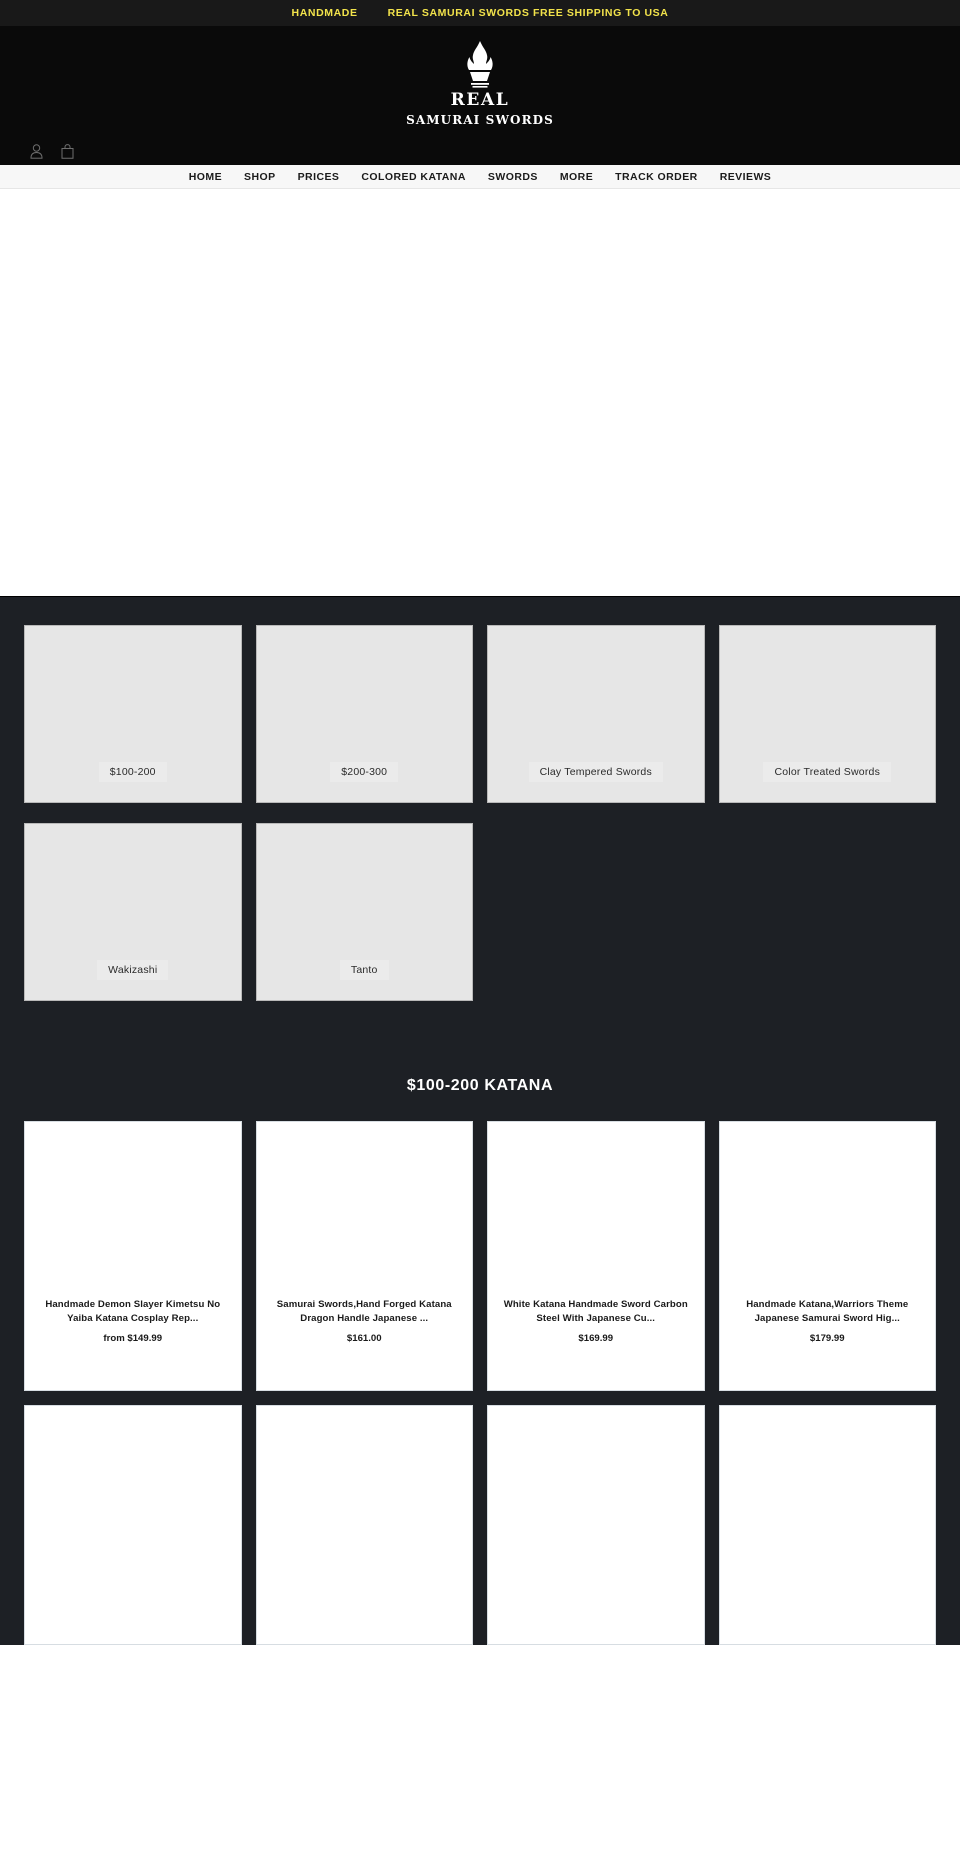 This screenshot has height=1875, width=960. I want to click on logo-text-line2: SAMURAI SWORDS, so click(480, 120).